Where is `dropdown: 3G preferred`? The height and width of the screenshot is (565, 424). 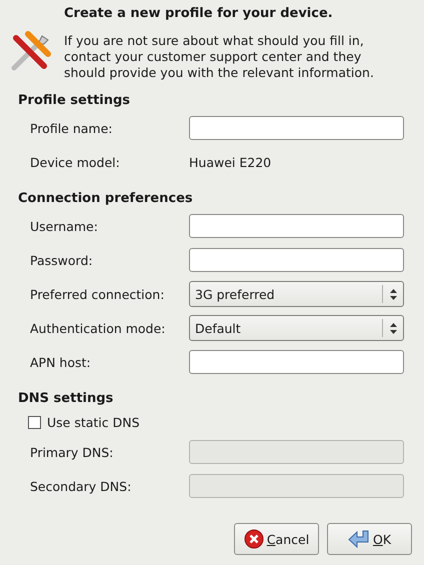
dropdown: 3G preferred is located at coordinates (296, 294).